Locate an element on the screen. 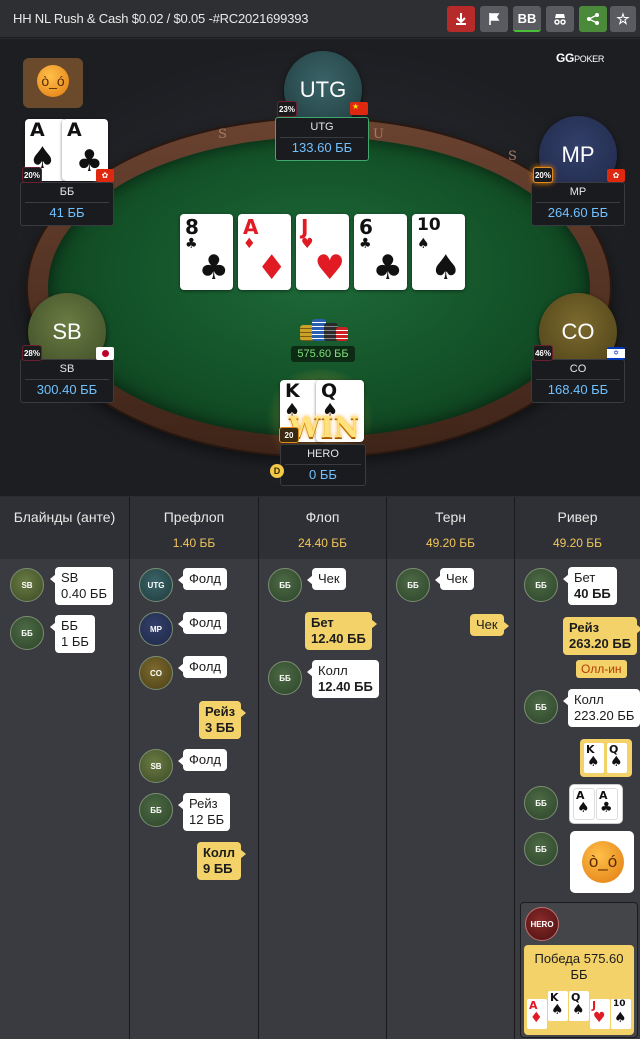 The image size is (640, 1039). japan-flag-icon is located at coordinates (105, 353).